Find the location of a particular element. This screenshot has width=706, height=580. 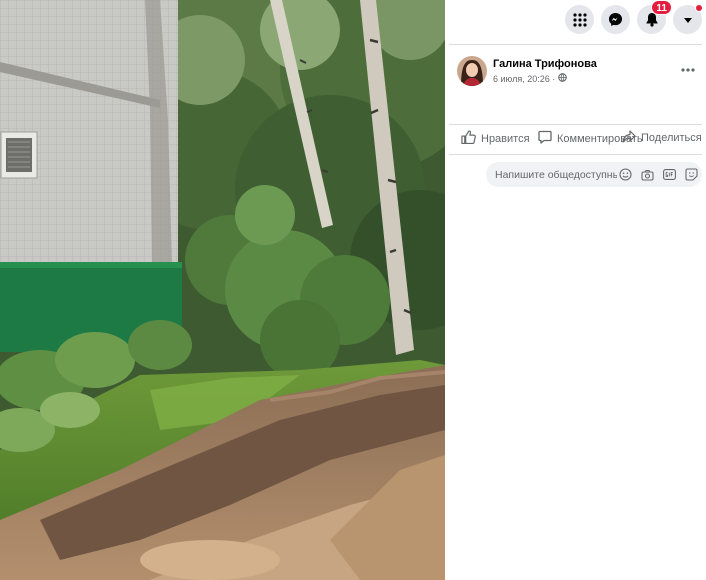

account-menu-button is located at coordinates (688, 19).